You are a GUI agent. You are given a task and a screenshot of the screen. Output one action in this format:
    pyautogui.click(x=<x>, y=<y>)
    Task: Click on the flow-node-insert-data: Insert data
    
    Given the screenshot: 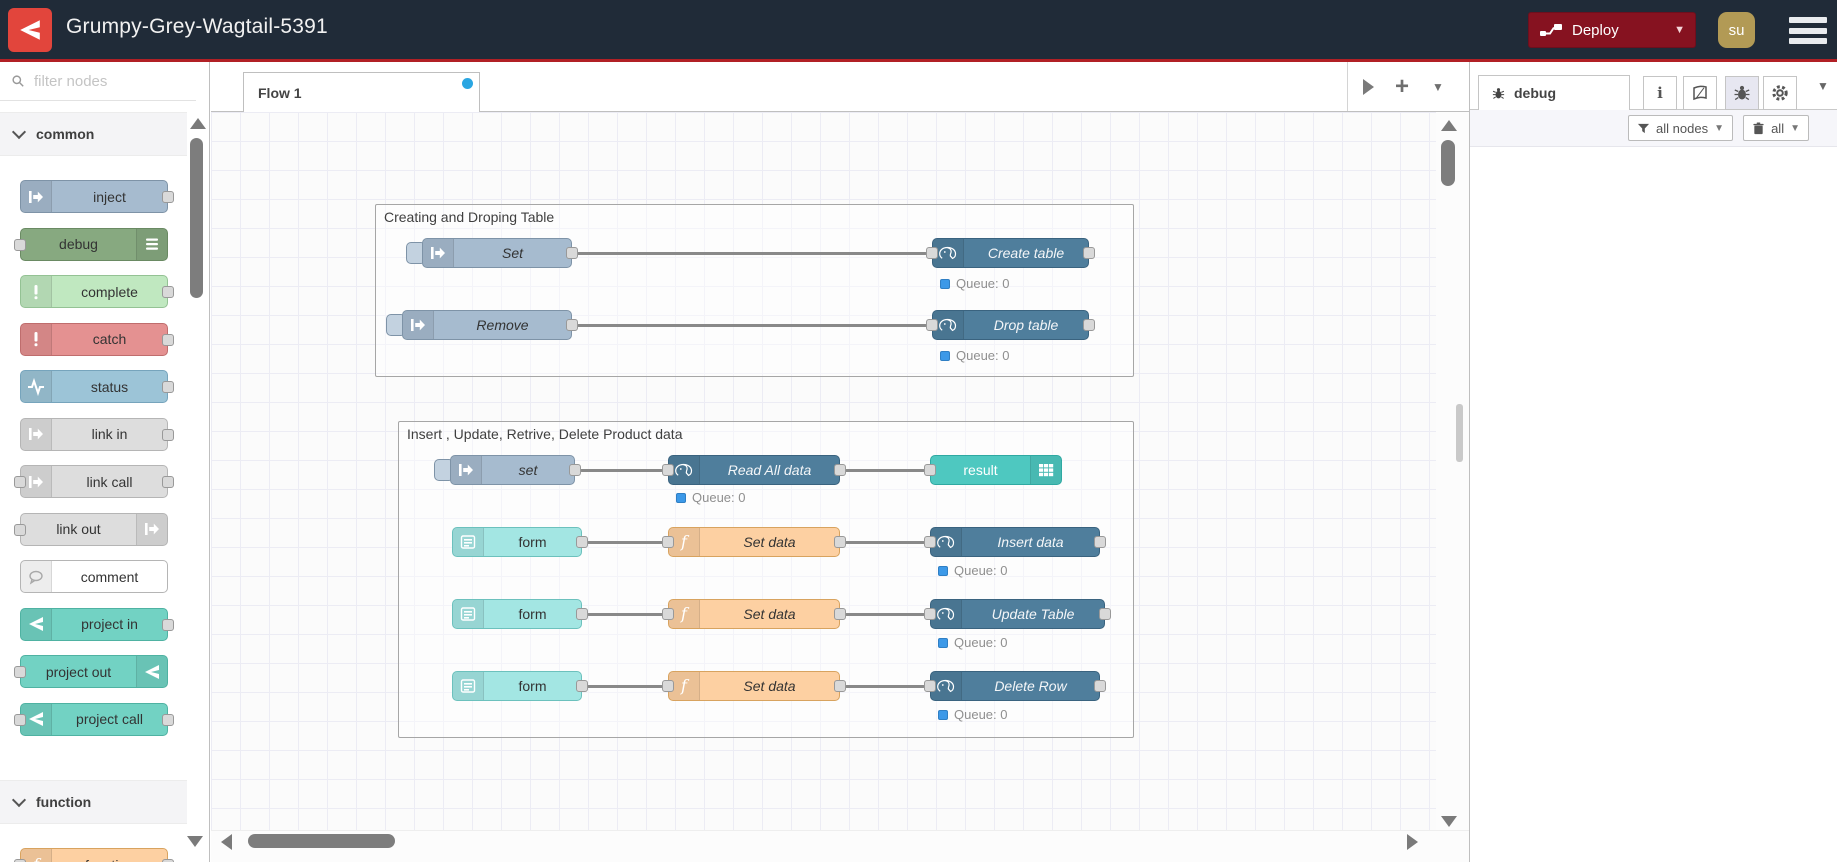 What is the action you would take?
    pyautogui.click(x=1015, y=542)
    